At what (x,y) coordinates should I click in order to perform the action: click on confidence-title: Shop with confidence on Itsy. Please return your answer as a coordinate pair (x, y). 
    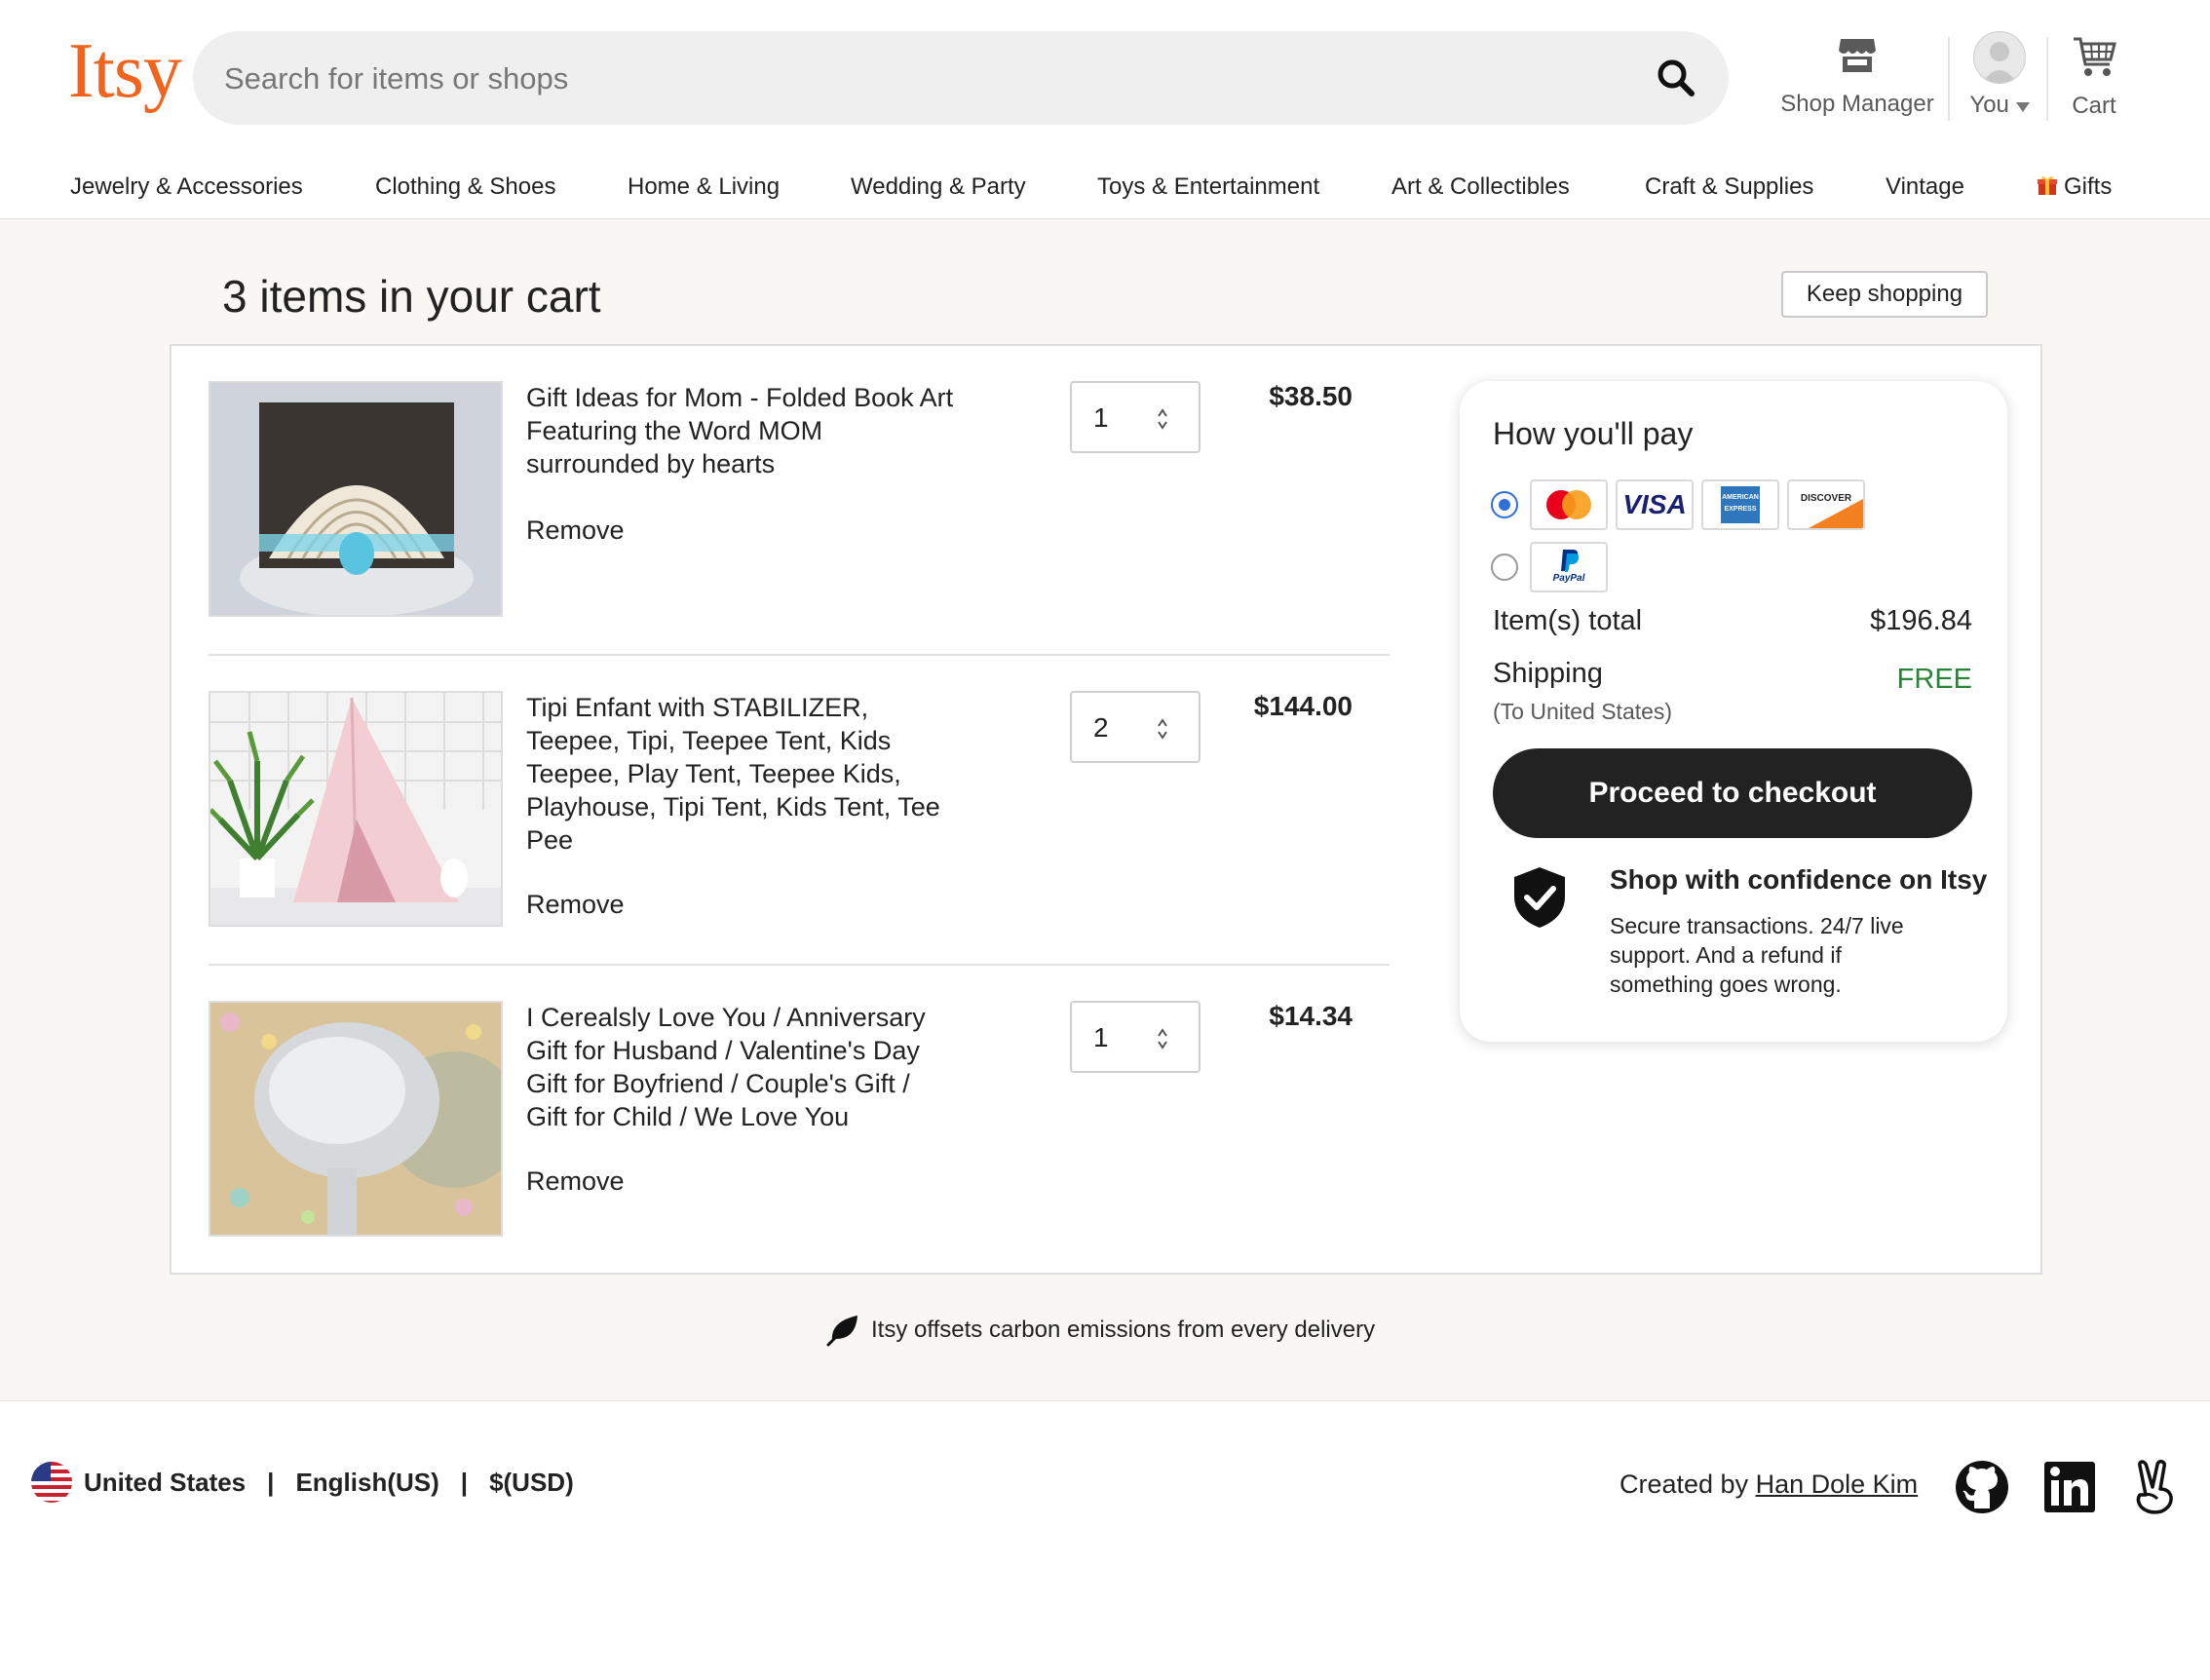
    Looking at the image, I should click on (1799, 879).